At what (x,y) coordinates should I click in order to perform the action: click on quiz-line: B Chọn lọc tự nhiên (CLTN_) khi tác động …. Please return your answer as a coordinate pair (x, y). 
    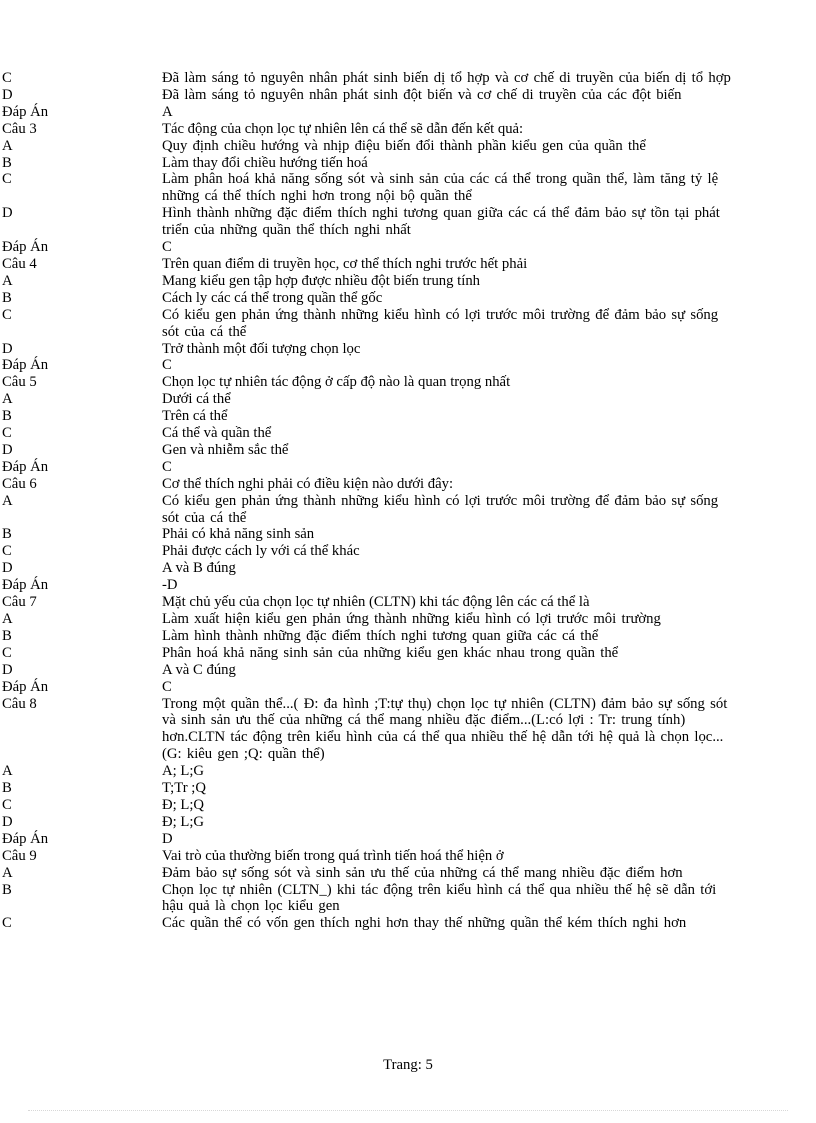
    Looking at the image, I should click on (368, 899).